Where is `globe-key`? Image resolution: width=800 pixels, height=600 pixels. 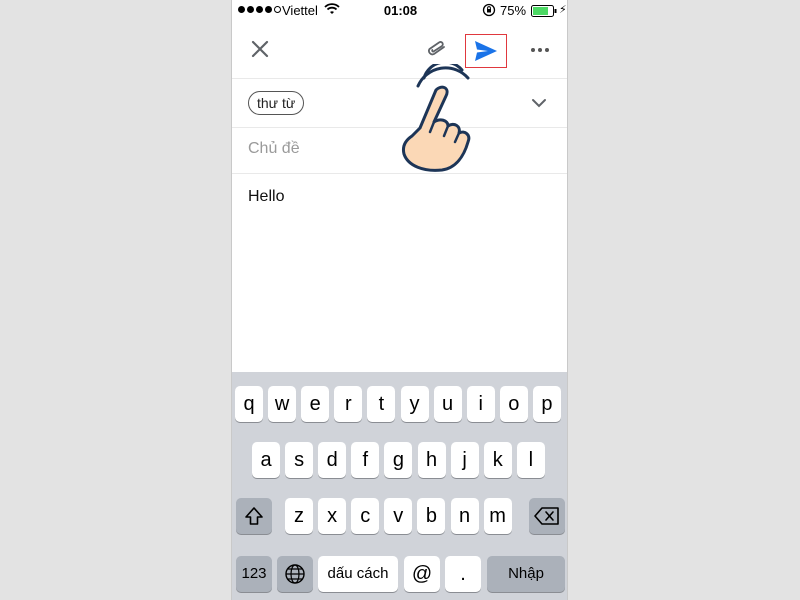 globe-key is located at coordinates (295, 574).